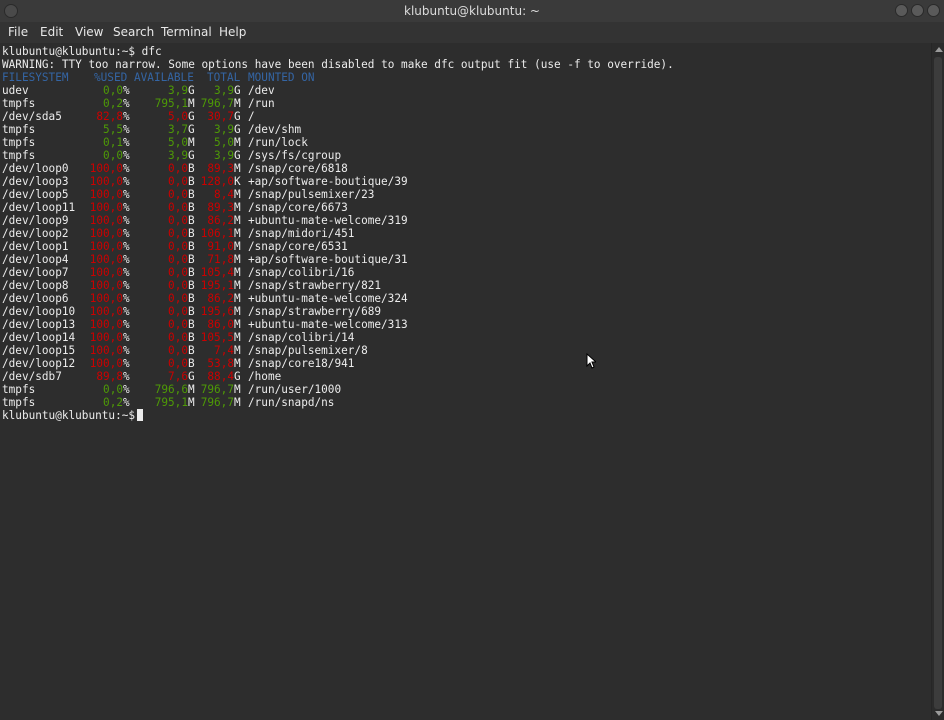 The image size is (944, 720). Describe the element at coordinates (261, 90) in the screenshot. I see `mount-cell: /dev` at that location.